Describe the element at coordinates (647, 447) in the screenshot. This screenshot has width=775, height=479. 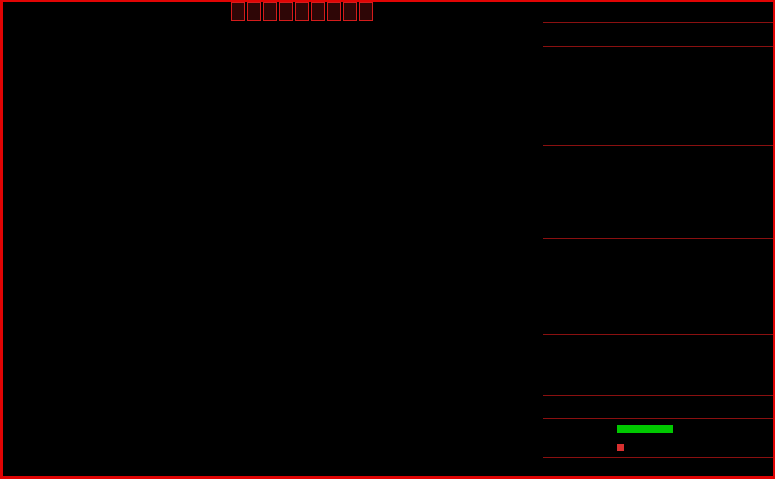
I see `block-inflow-bar` at that location.